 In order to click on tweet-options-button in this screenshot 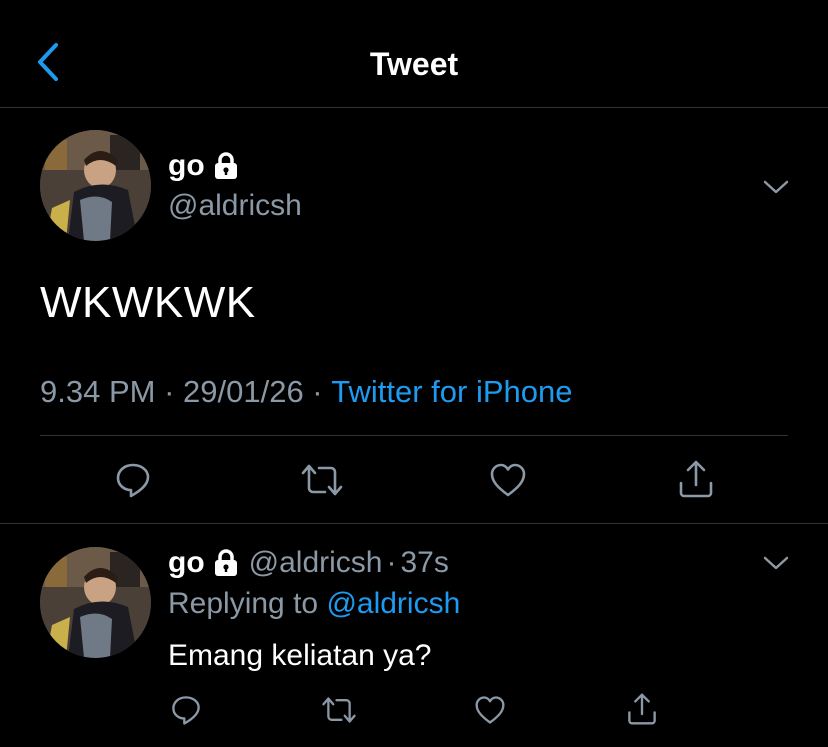, I will do `click(776, 187)`.